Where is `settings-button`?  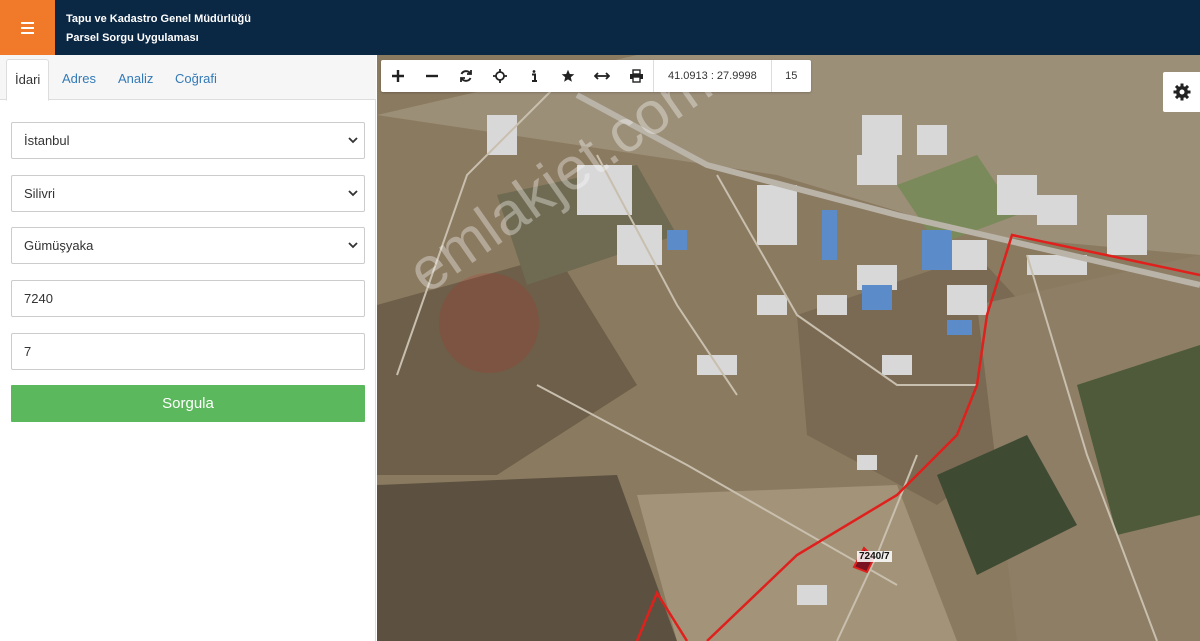 settings-button is located at coordinates (1181, 92).